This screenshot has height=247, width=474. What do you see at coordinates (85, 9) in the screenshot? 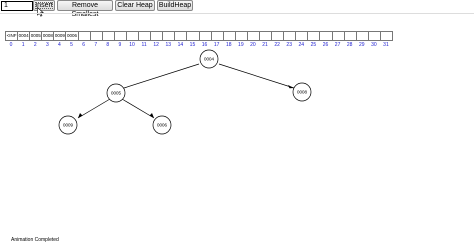
I see `remove-smallest-button: Remove Smallest` at bounding box center [85, 9].